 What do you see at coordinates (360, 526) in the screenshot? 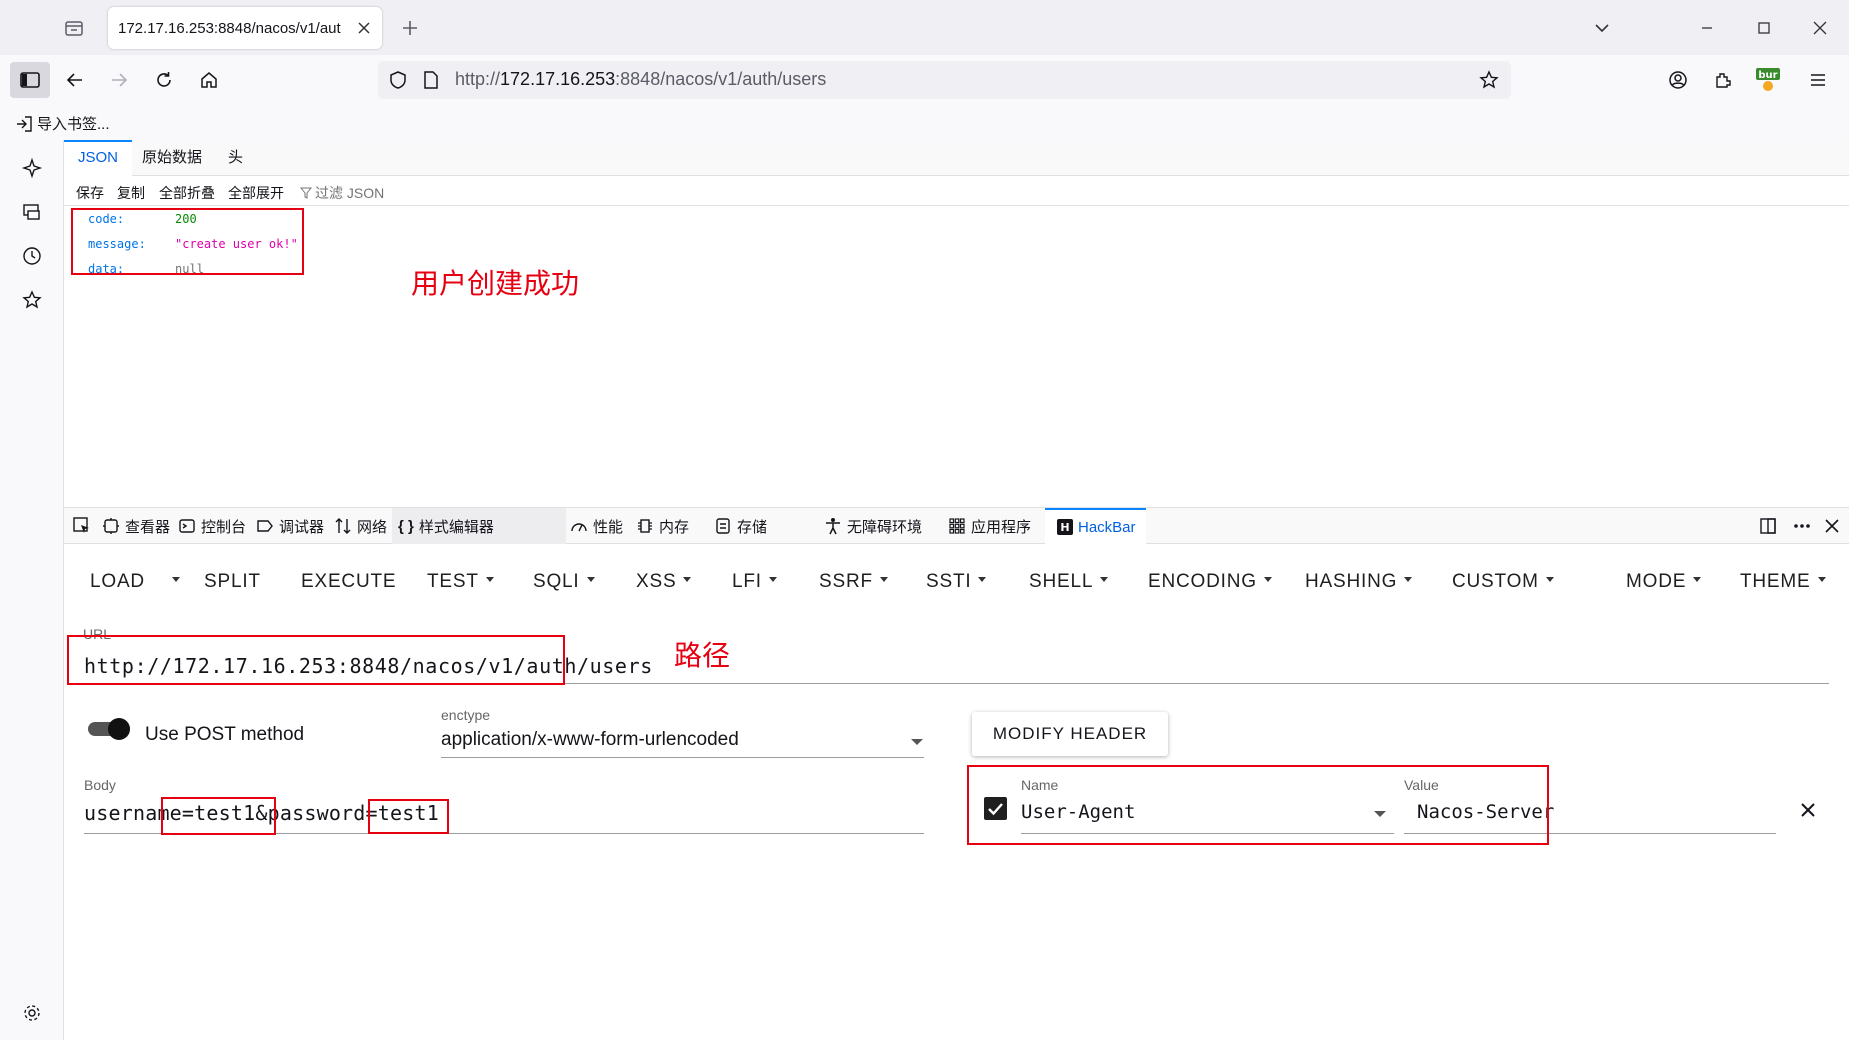
I see `tab-network: 网络` at bounding box center [360, 526].